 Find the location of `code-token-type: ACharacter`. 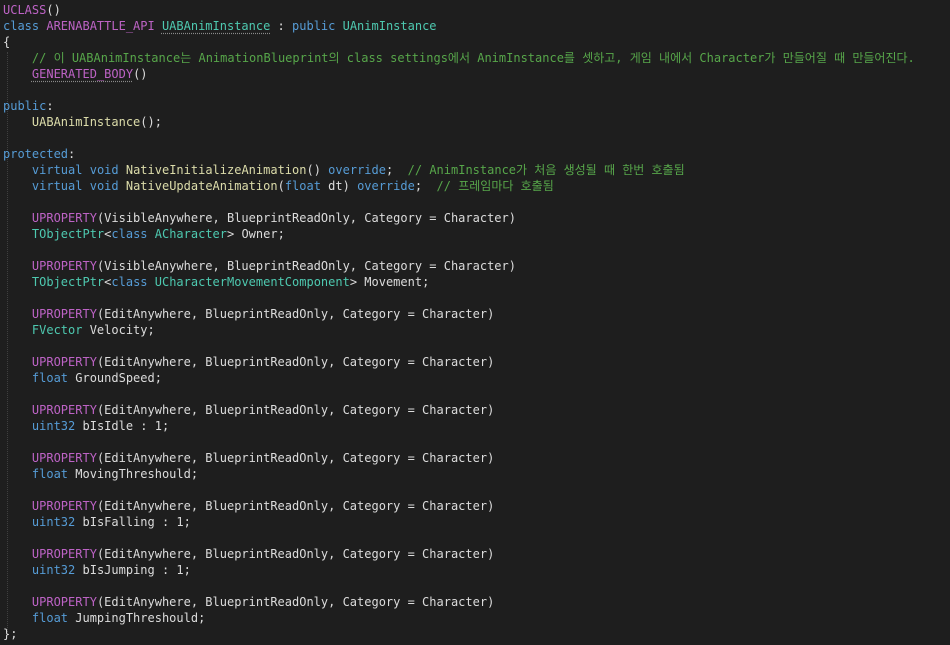

code-token-type: ACharacter is located at coordinates (190, 234).